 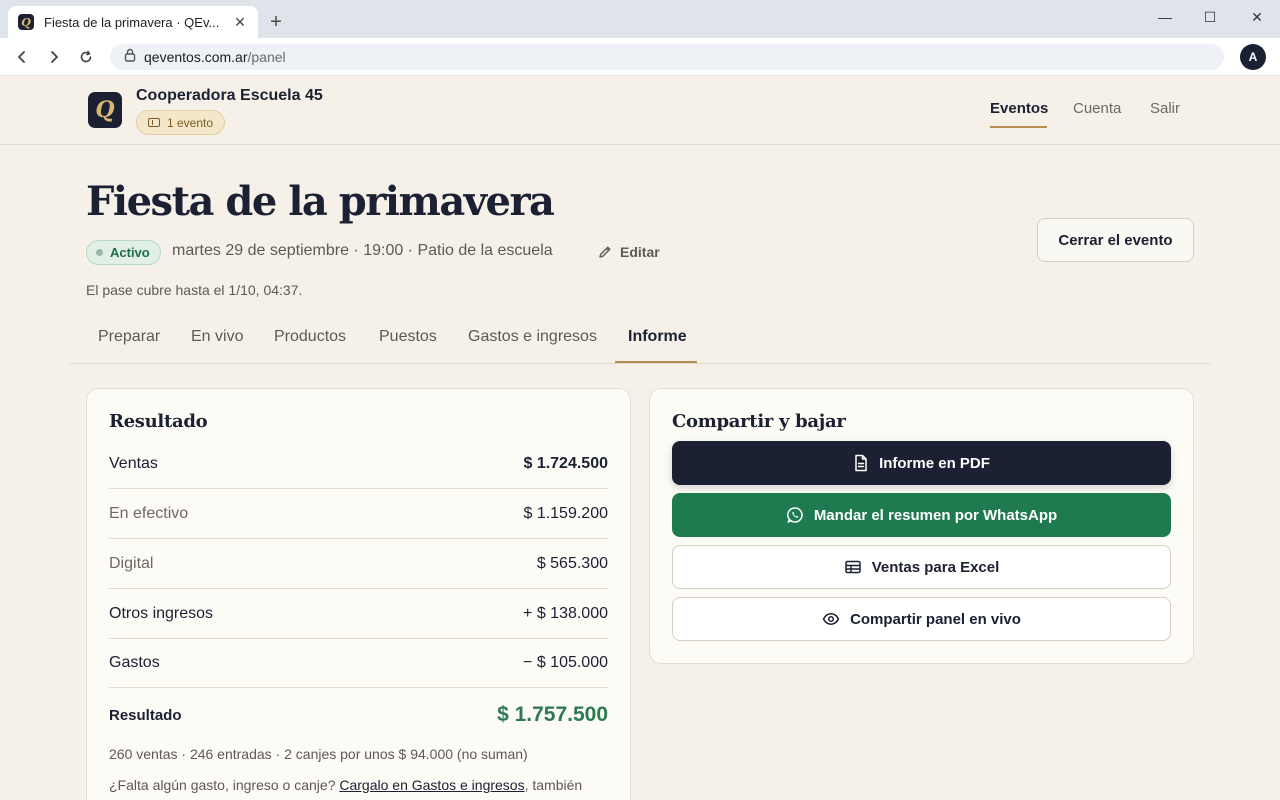 I want to click on whatsapp-summary-button: Mandar el resumen por WhatsApp, so click(x=921, y=515).